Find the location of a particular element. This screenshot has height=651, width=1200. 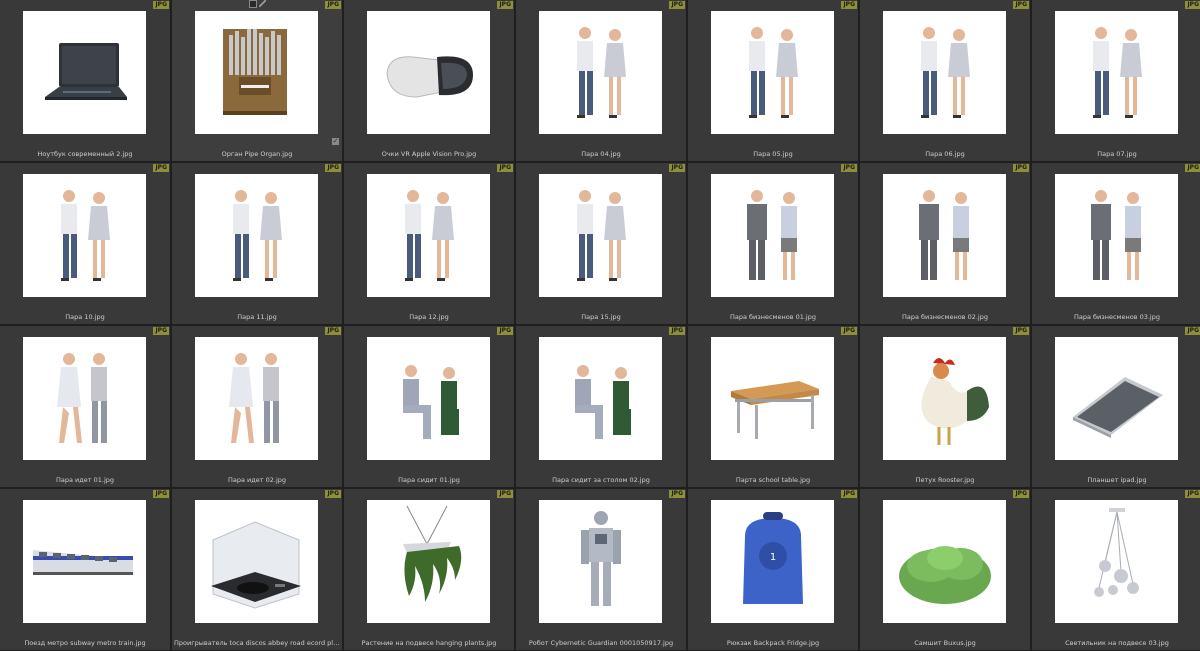

file-name-label: Пара 06.jpg is located at coordinates (945, 154).